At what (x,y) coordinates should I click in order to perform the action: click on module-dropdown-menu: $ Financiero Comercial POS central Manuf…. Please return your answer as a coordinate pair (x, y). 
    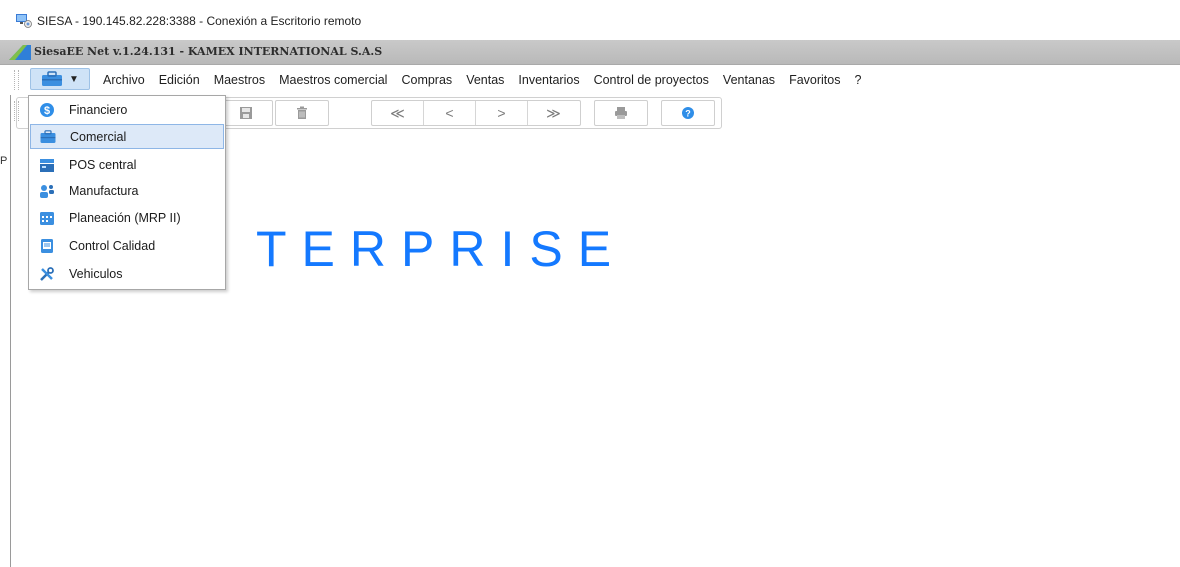
    Looking at the image, I should click on (127, 192).